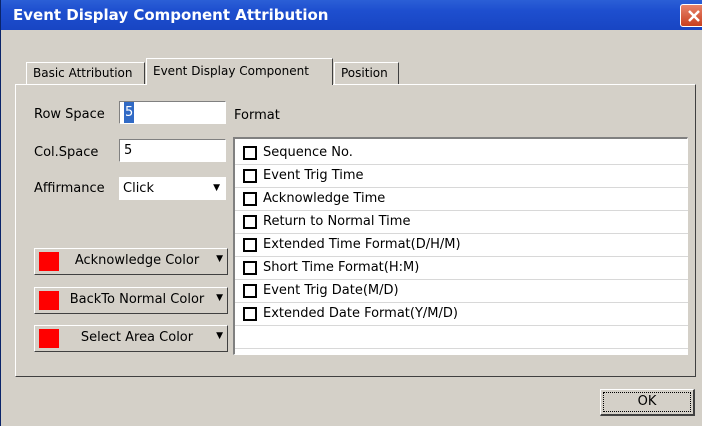  Describe the element at coordinates (341, 267) in the screenshot. I see `checkbox-label: Short Time Format(H:M)` at that location.